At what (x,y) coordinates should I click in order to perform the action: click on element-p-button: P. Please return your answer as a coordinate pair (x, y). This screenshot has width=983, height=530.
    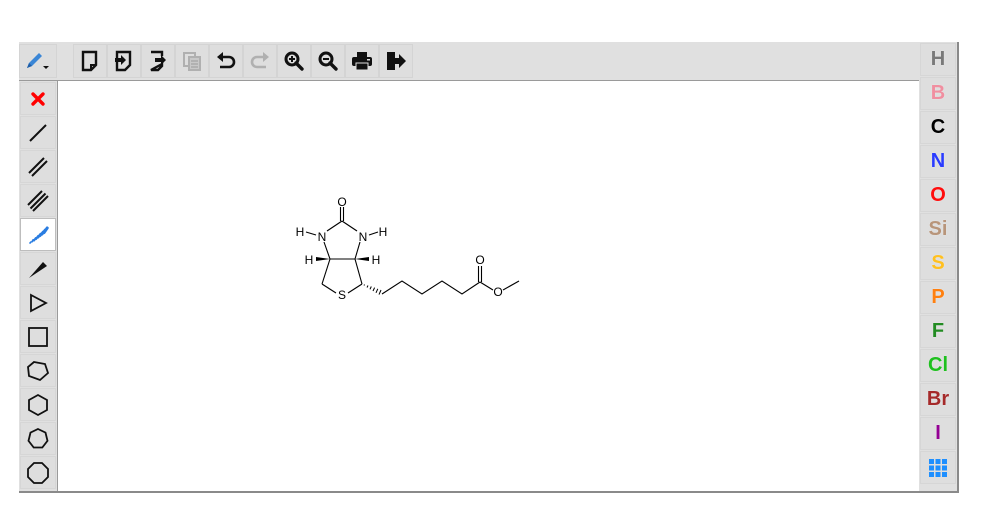
    Looking at the image, I should click on (938, 297).